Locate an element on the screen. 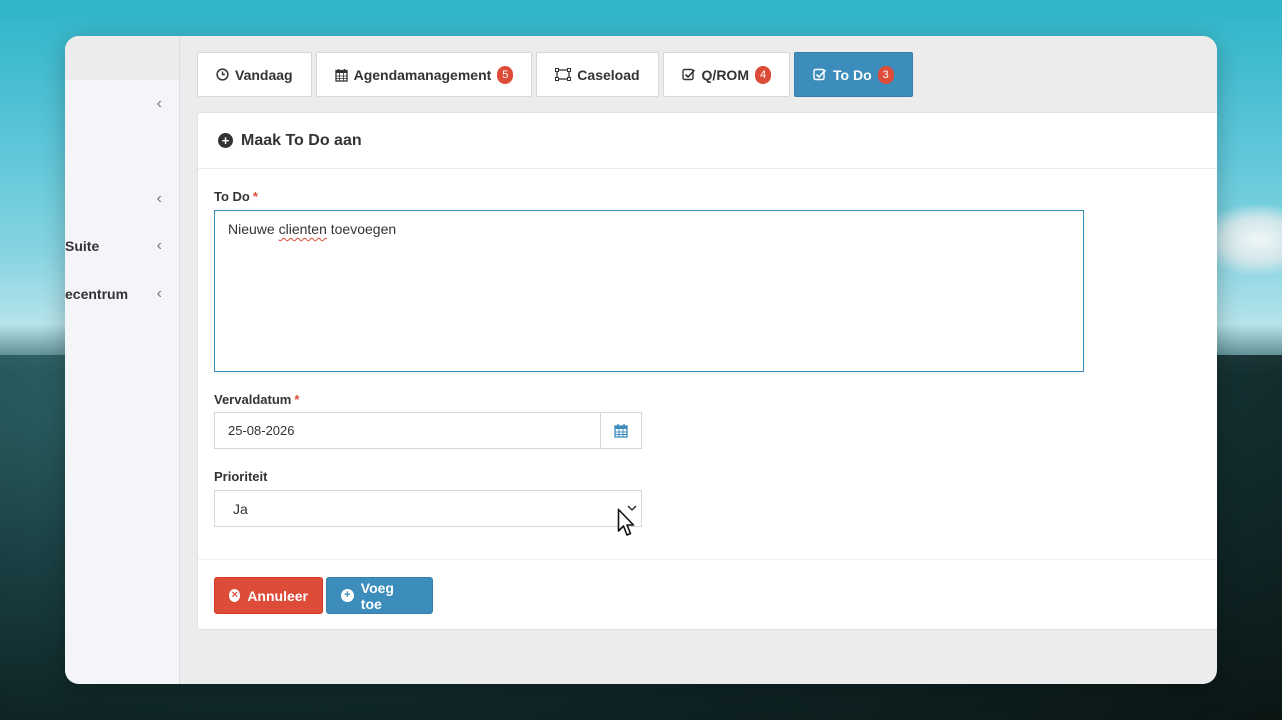 The image size is (1282, 720). add-button: + Voeg toe is located at coordinates (379, 595).